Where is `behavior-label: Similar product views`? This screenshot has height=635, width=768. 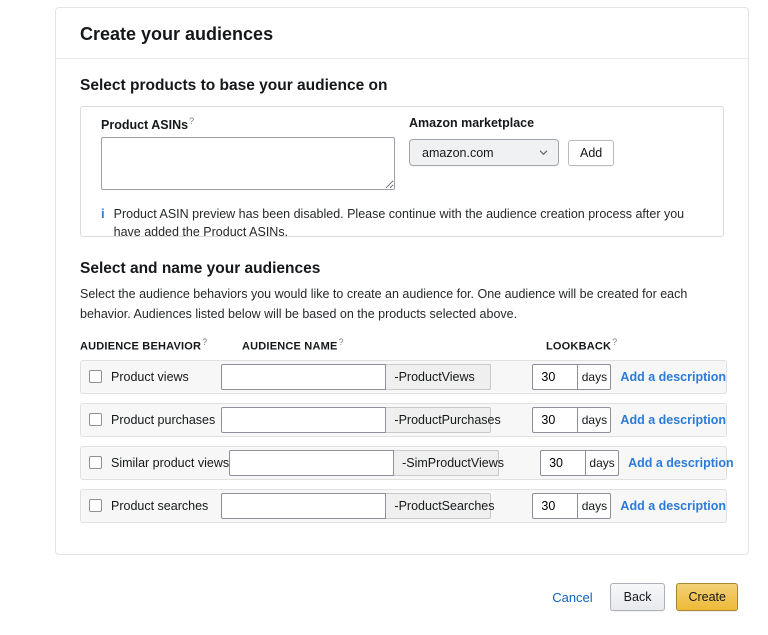
behavior-label: Similar product views is located at coordinates (170, 462).